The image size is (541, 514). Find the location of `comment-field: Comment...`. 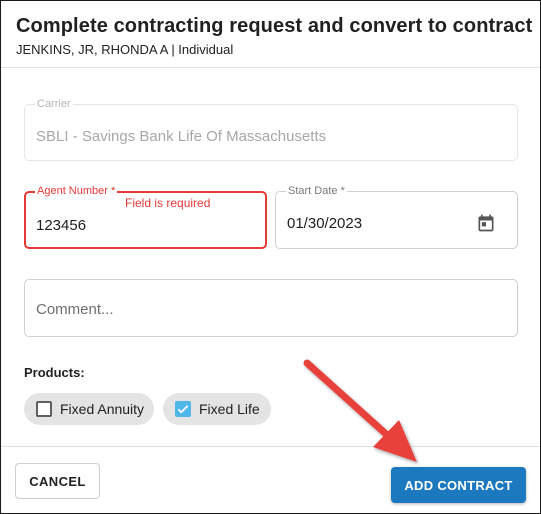

comment-field: Comment... is located at coordinates (271, 308).